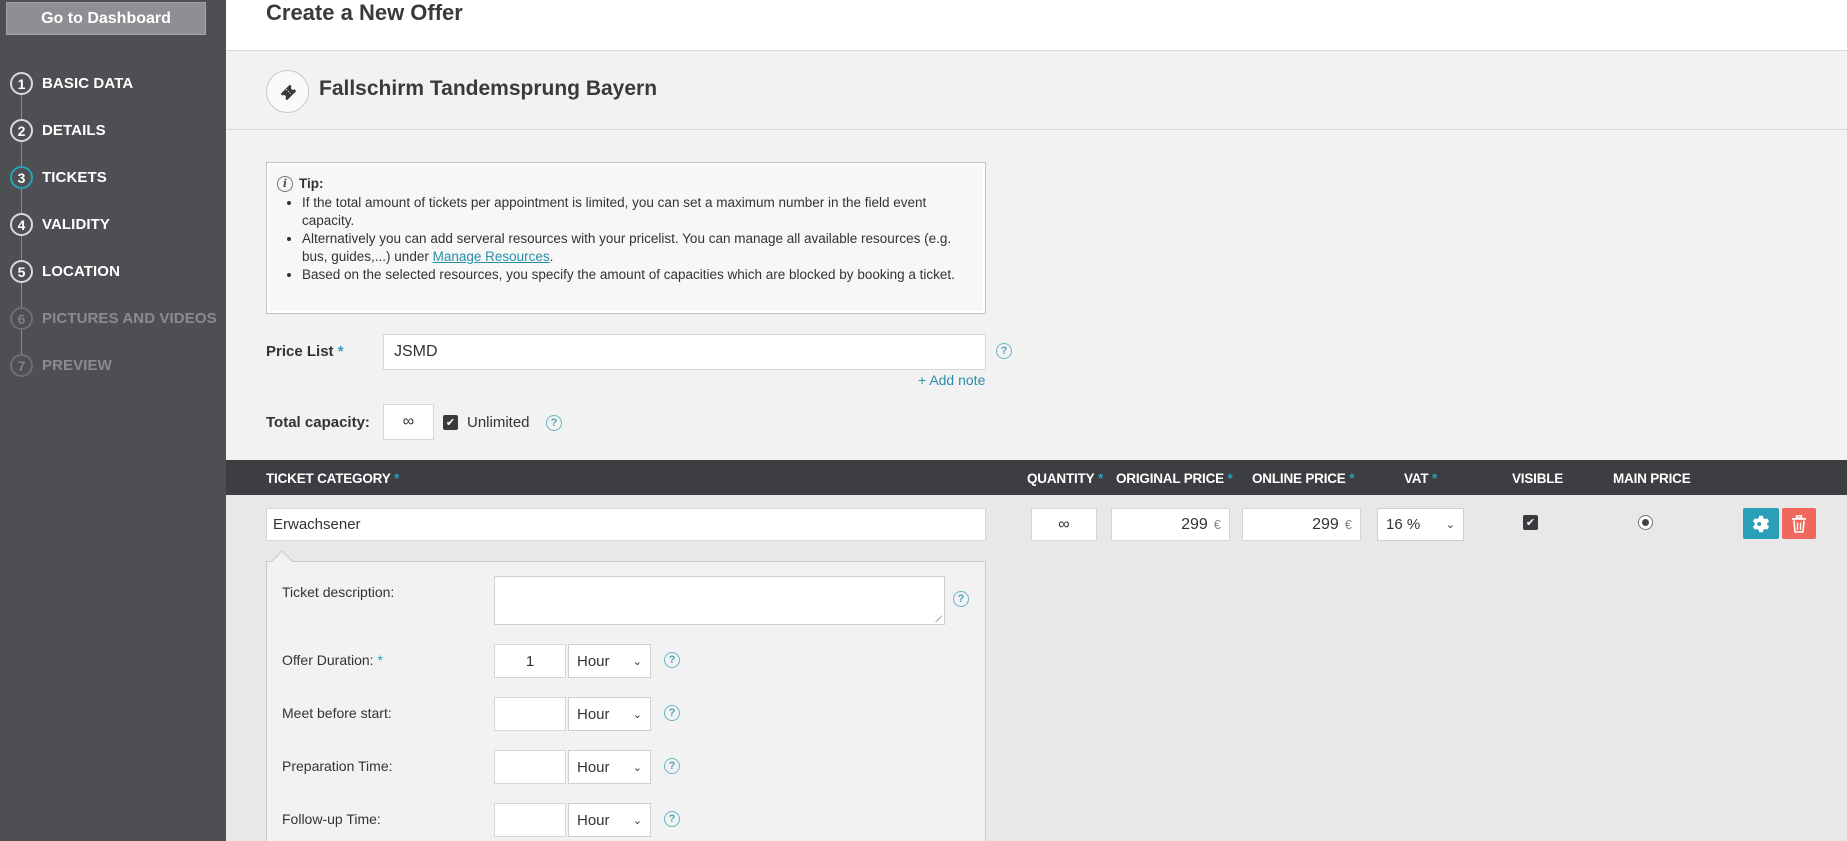 Image resolution: width=1847 pixels, height=841 pixels. I want to click on total-capacity-input: ∞, so click(408, 422).